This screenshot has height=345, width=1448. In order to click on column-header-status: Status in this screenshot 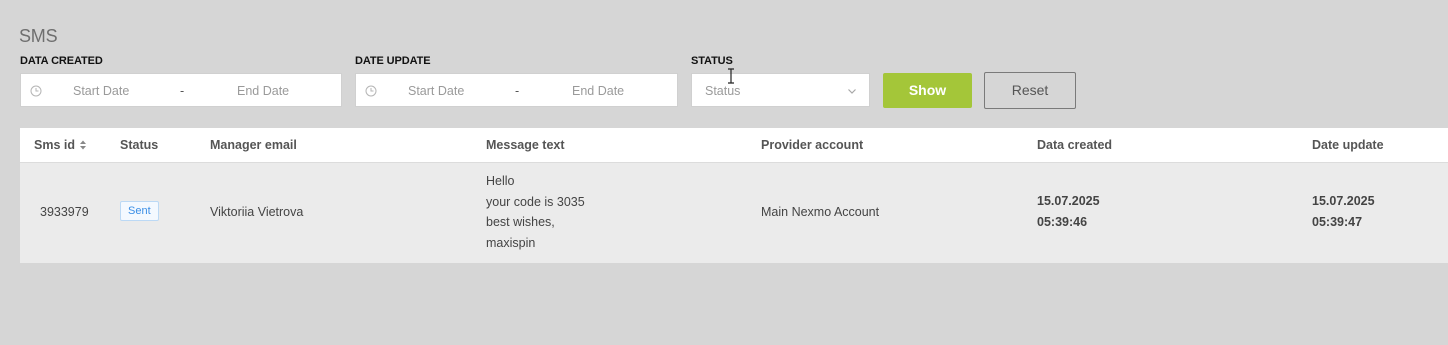, I will do `click(139, 145)`.